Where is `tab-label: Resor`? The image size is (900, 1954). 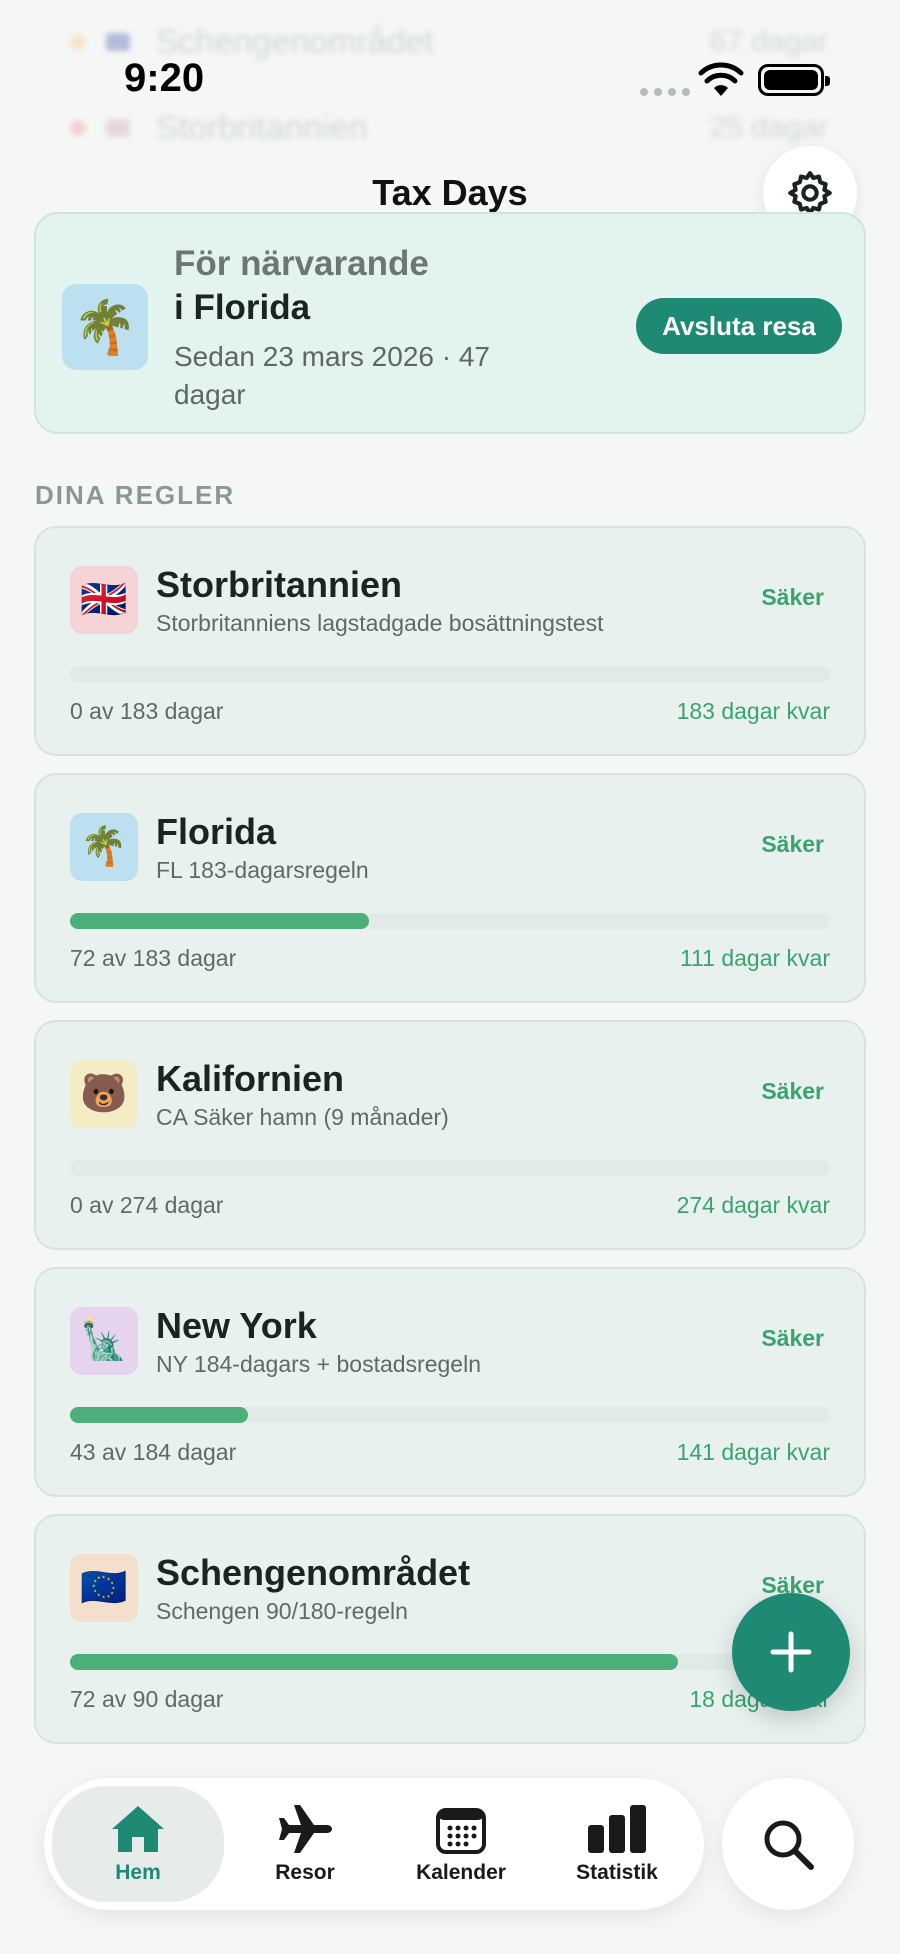
tab-label: Resor is located at coordinates (305, 1872).